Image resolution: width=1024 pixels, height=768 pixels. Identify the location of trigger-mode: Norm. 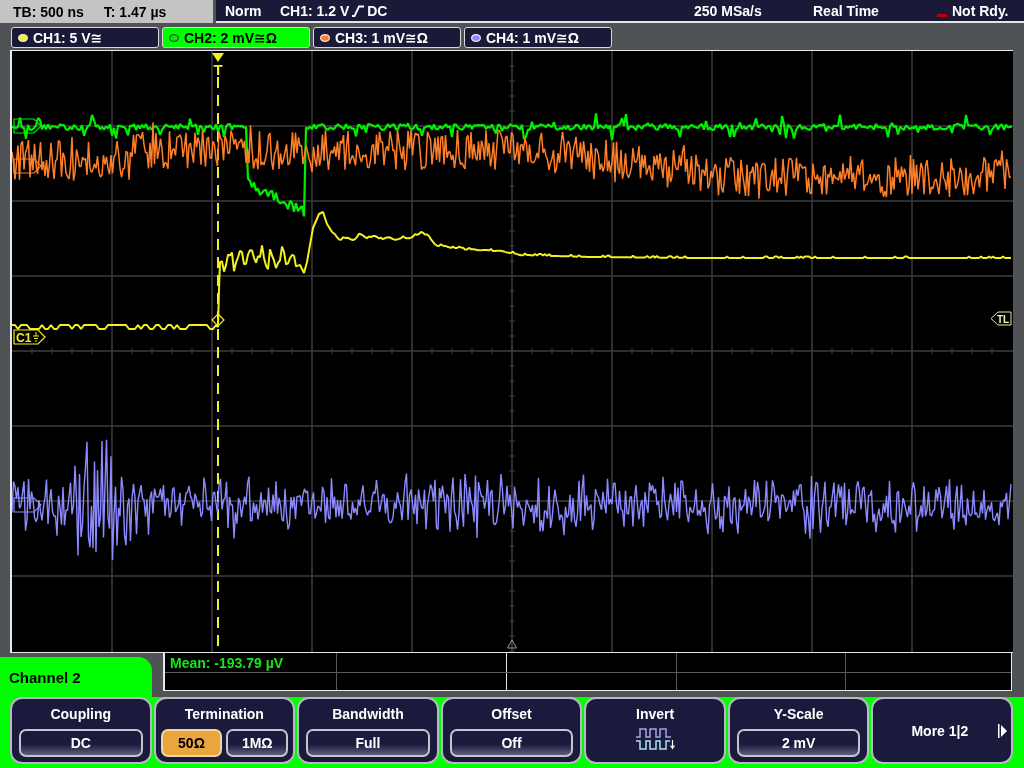
(244, 10).